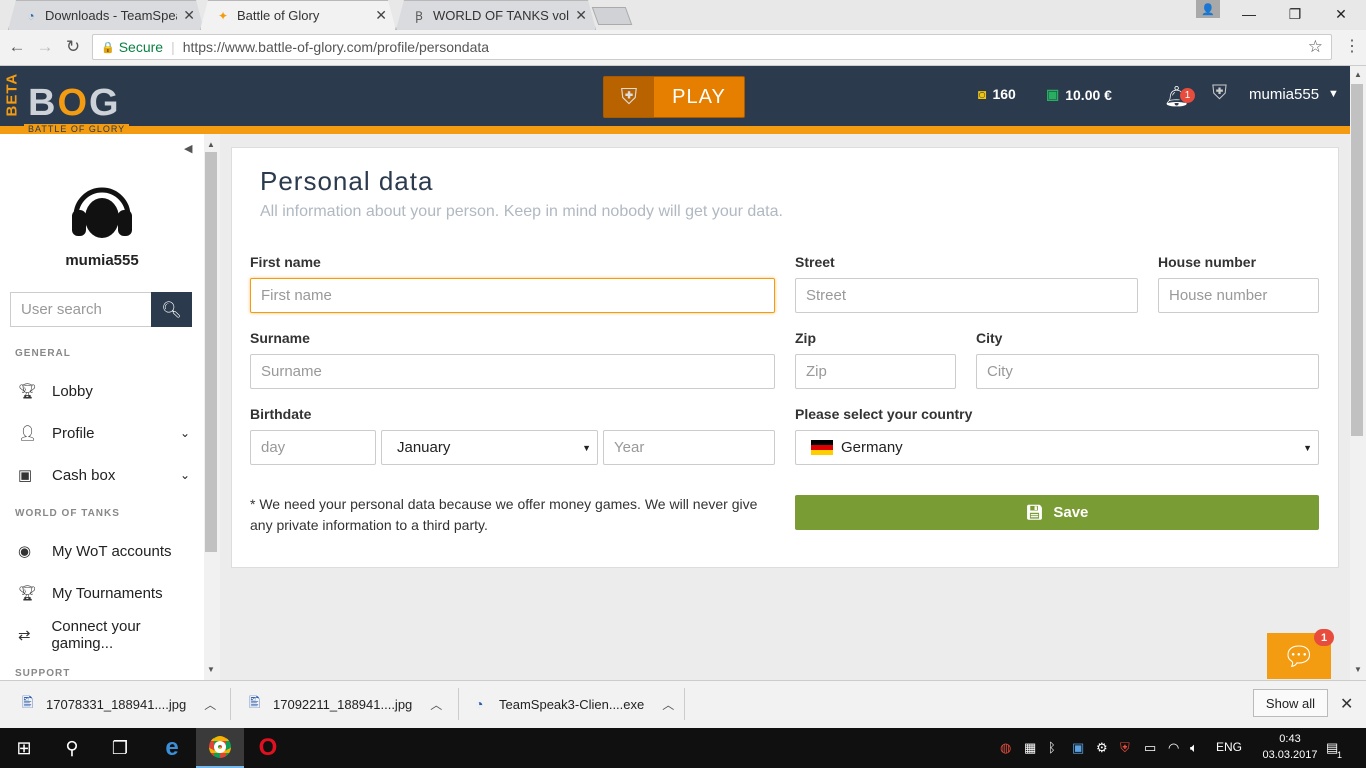  Describe the element at coordinates (1125, 748) in the screenshot. I see `tray-shield-icon: ⛨` at that location.